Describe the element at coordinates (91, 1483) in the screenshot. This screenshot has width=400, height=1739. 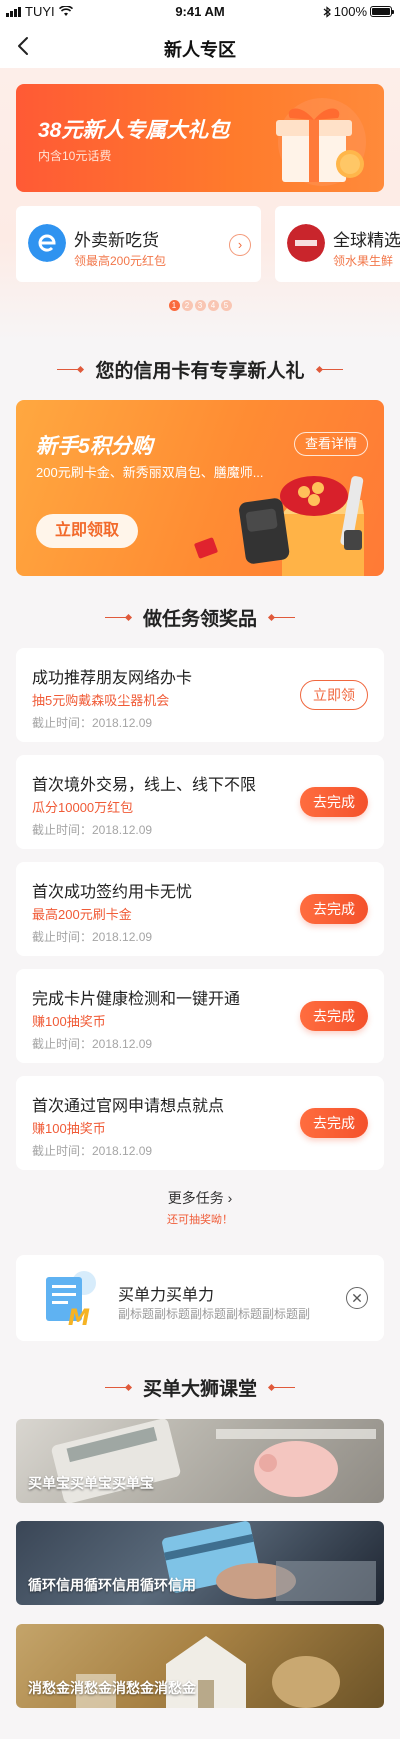
I see `course-label: 买单宝买单宝买单宝` at that location.